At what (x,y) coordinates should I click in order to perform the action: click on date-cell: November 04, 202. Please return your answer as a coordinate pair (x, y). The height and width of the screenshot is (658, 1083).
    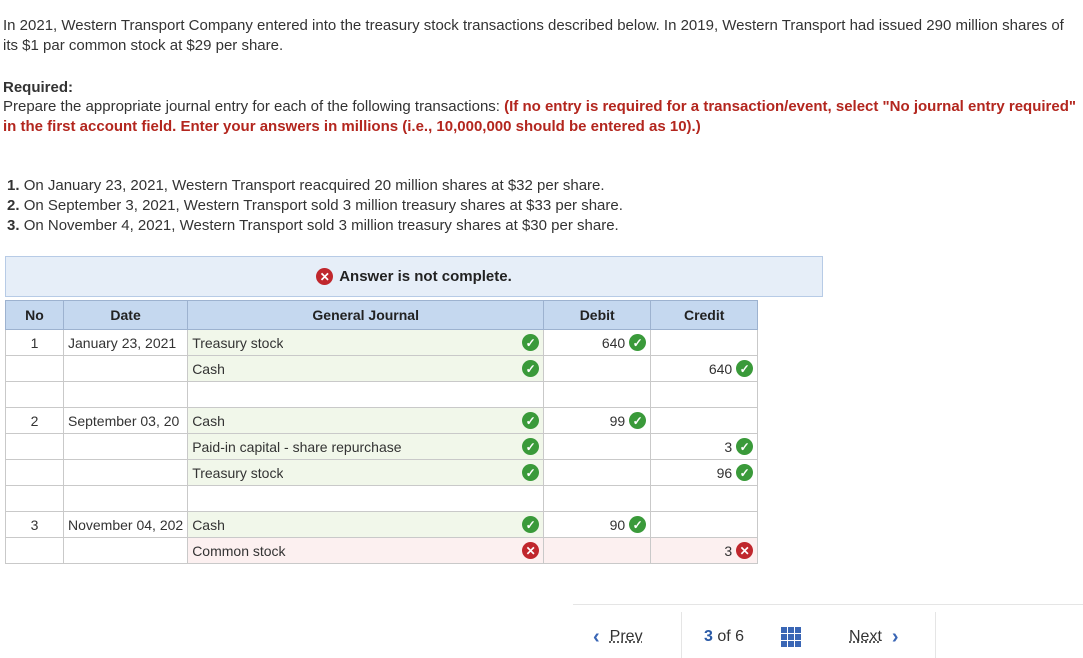
    Looking at the image, I should click on (125, 524).